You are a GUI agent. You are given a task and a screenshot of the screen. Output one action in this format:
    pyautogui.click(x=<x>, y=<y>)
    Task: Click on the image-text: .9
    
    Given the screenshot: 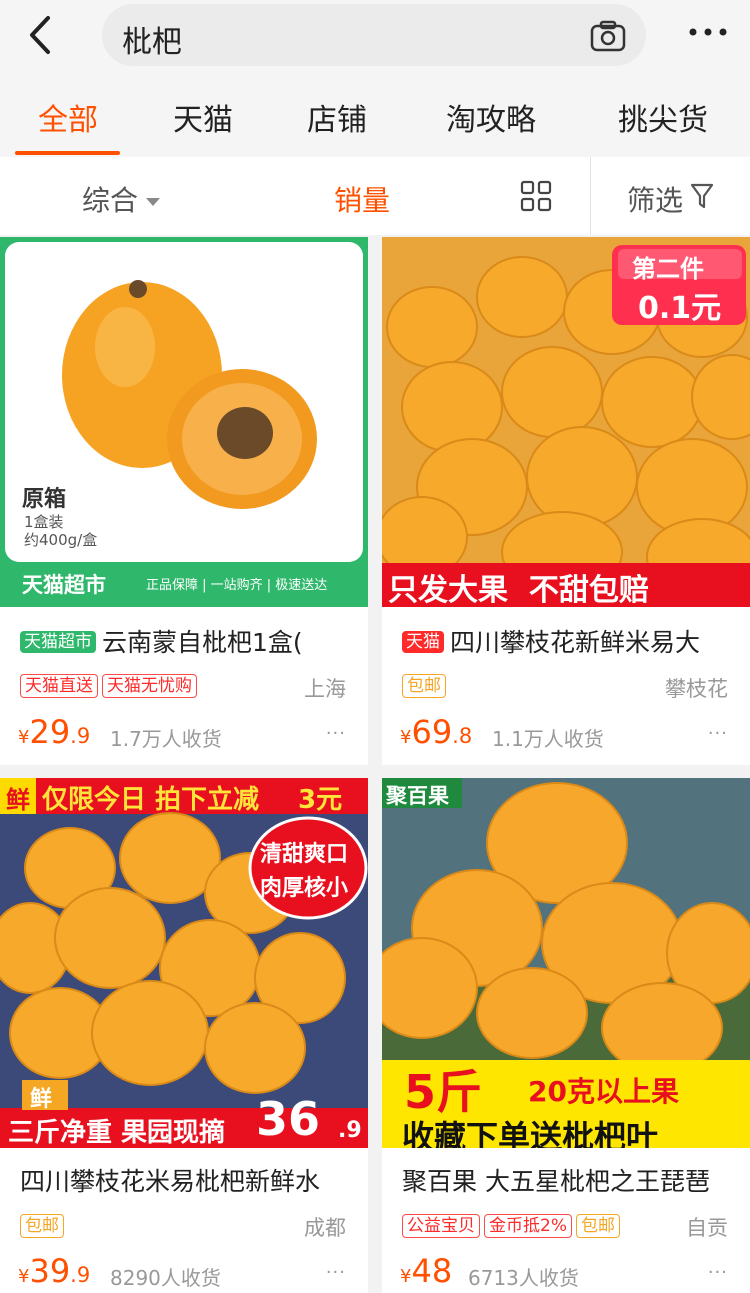 What is the action you would take?
    pyautogui.click(x=350, y=1130)
    